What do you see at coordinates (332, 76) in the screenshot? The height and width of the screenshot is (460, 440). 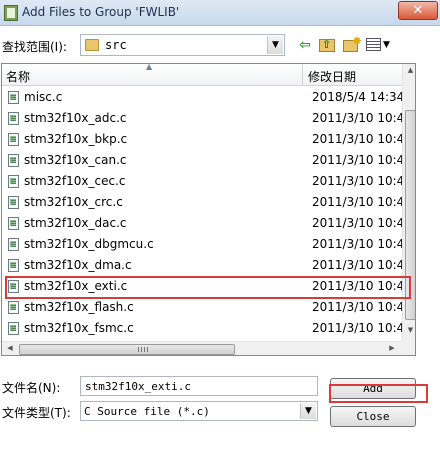 I see `column-header-date: 修改日期` at bounding box center [332, 76].